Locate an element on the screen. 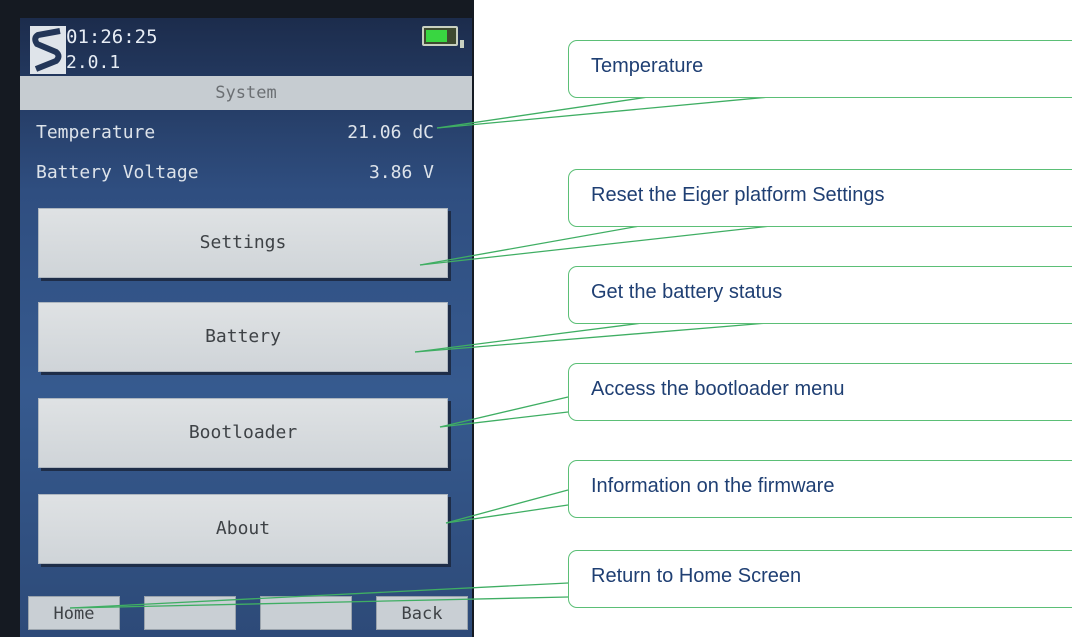  home-softkey: Home is located at coordinates (74, 613).